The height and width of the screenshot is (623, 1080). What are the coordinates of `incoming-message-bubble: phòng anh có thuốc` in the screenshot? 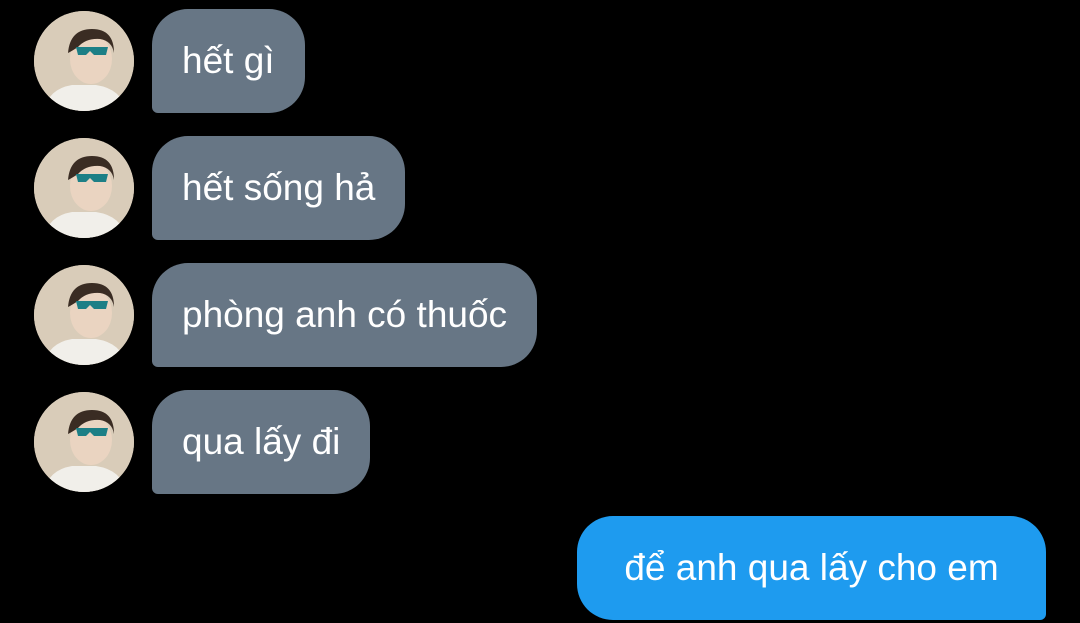 It's located at (345, 315).